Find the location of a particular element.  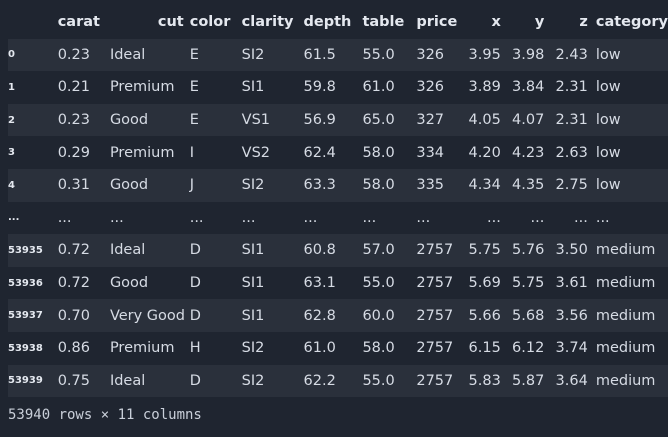

cell-y: 5.75 is located at coordinates (528, 283).